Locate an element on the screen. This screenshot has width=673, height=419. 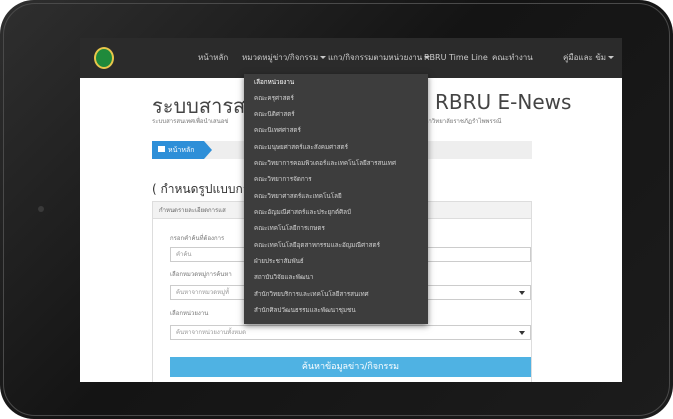
nav-unit-activities: แกว/กิจกรรมตามหน่วยงาน is located at coordinates (379, 58).